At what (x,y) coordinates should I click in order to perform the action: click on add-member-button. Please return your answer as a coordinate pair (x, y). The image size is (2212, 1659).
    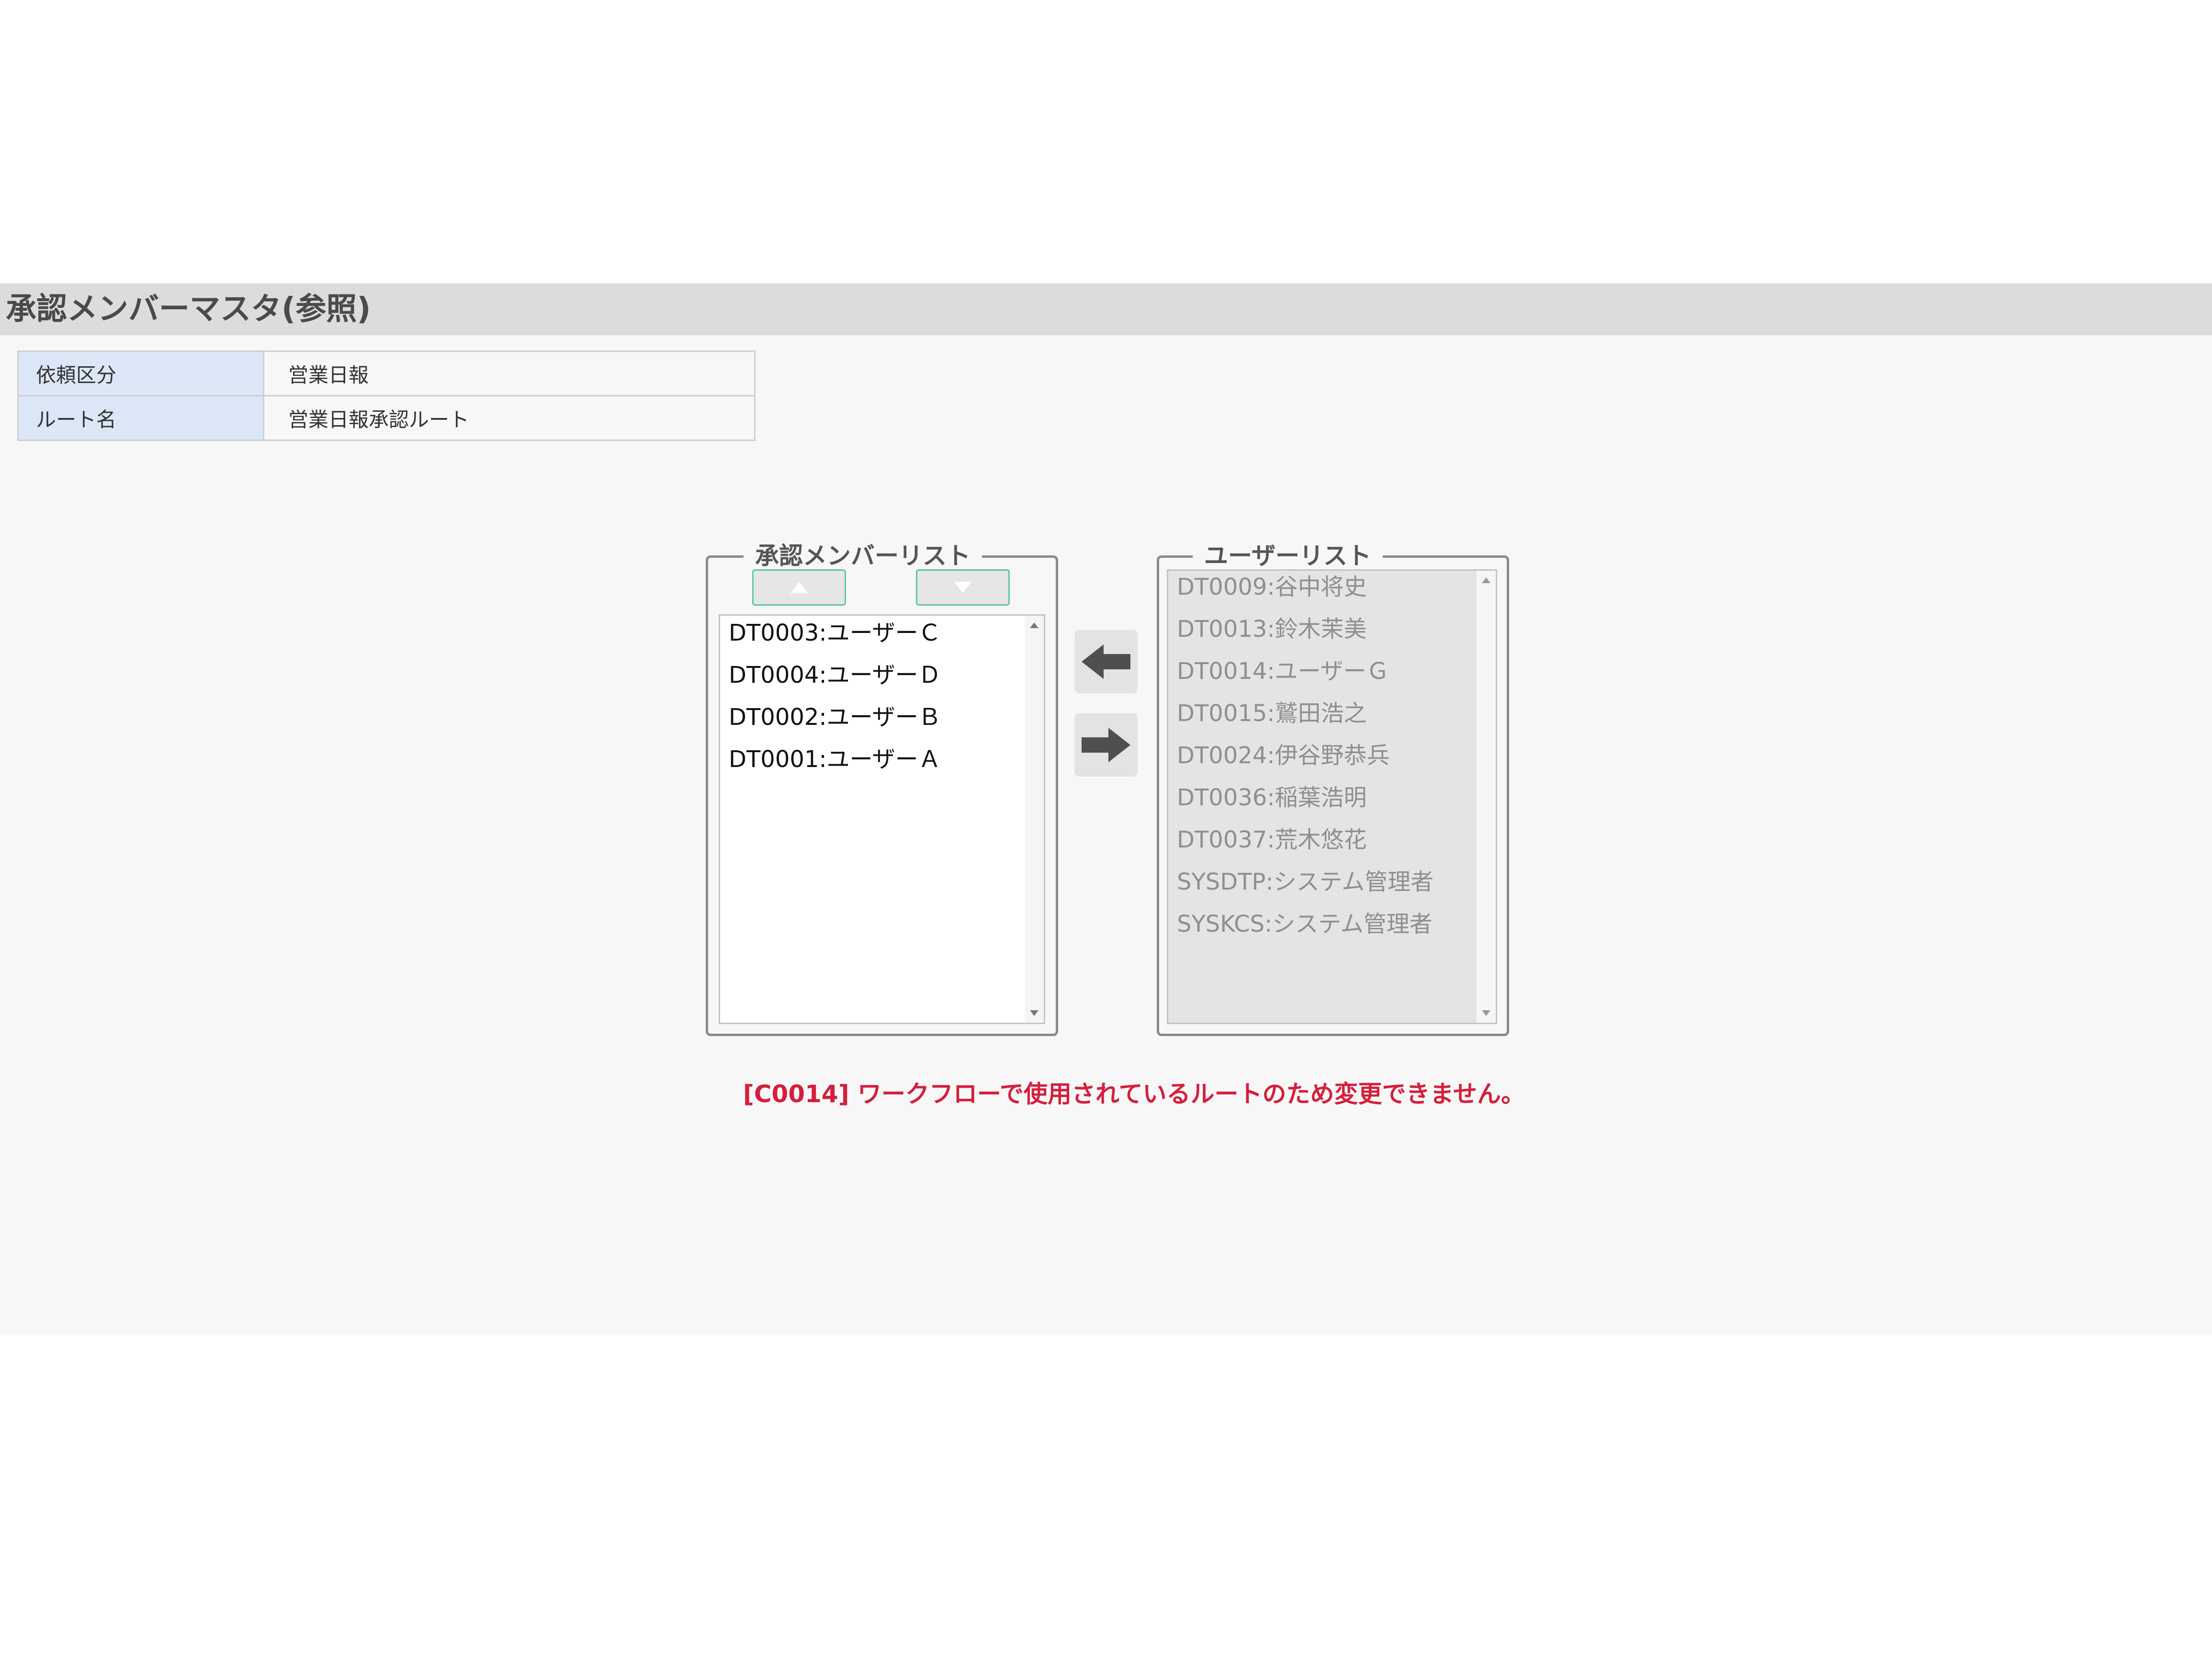
    Looking at the image, I should click on (1106, 661).